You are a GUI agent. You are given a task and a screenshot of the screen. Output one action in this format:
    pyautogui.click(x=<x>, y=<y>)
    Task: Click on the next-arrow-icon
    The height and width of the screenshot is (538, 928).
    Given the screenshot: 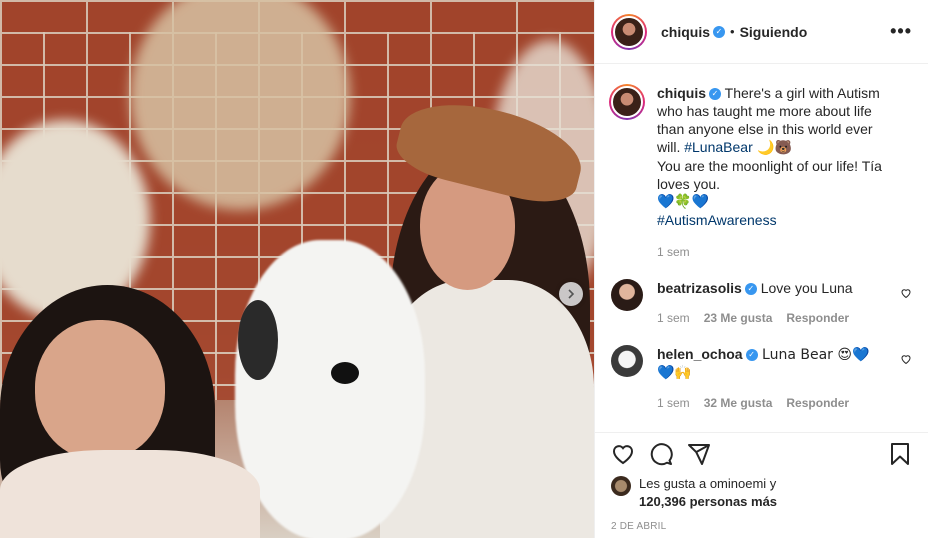 What is the action you would take?
    pyautogui.click(x=571, y=294)
    